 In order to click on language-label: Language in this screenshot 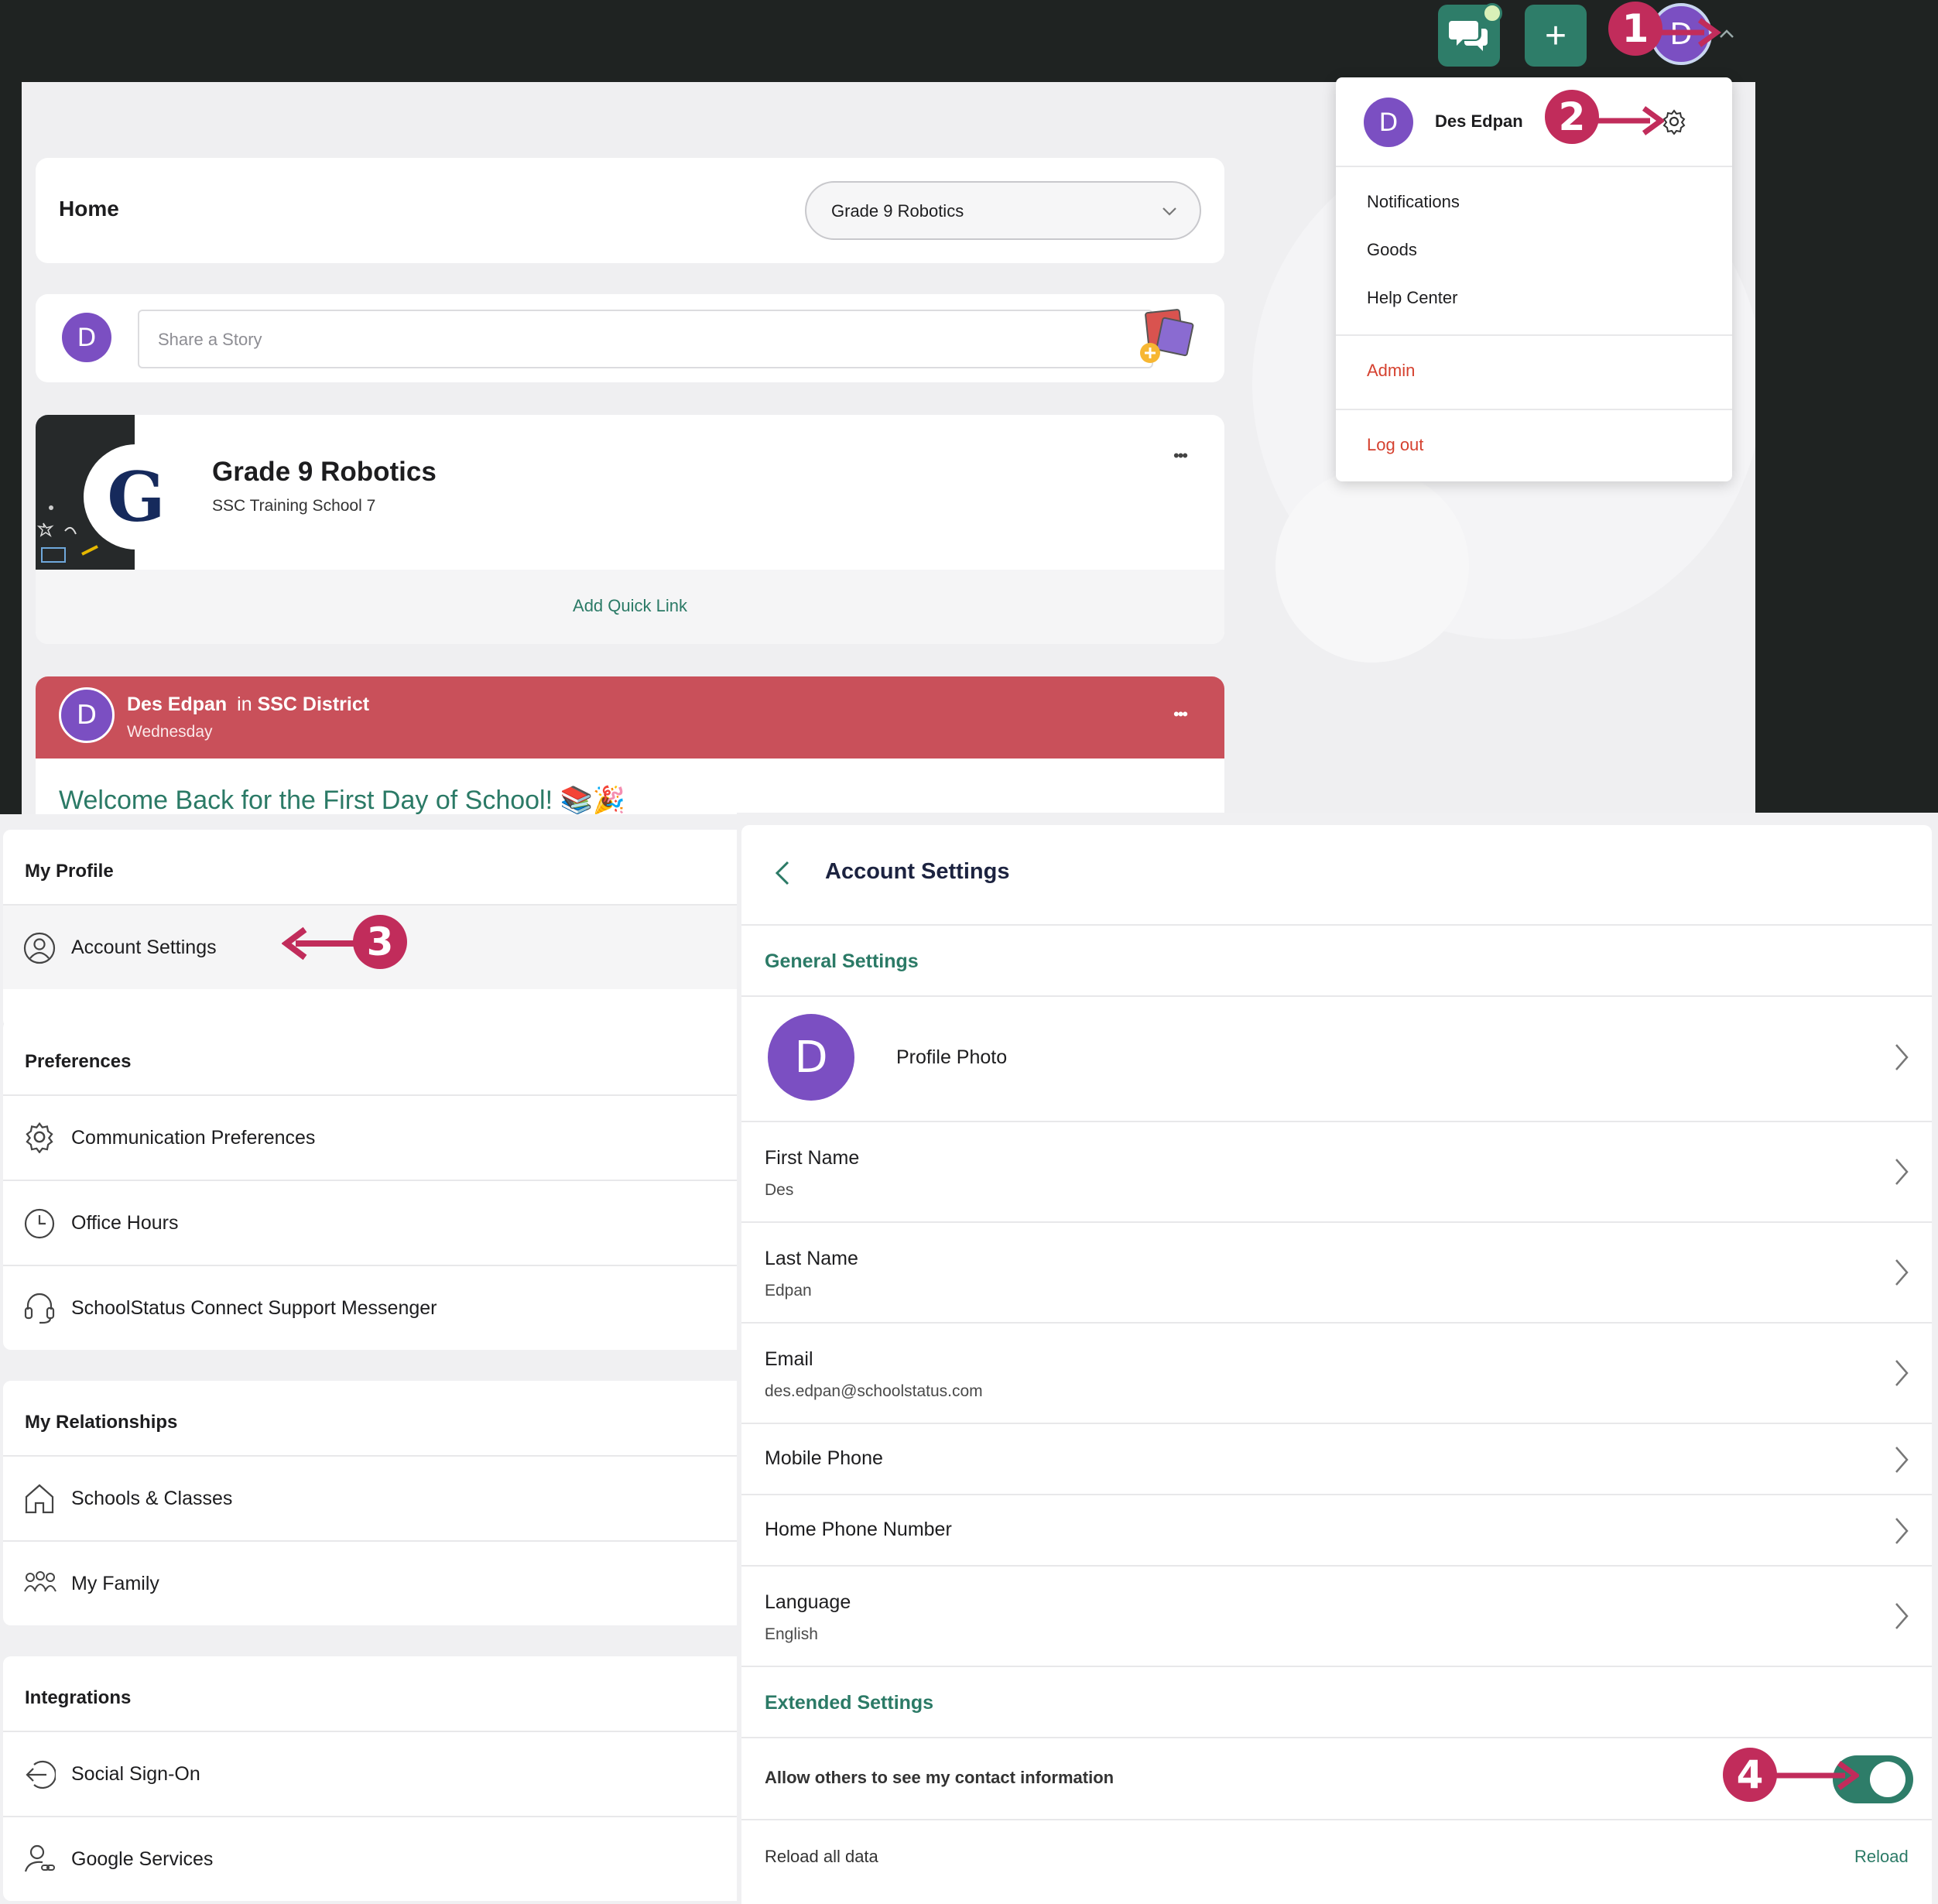, I will do `click(808, 1602)`.